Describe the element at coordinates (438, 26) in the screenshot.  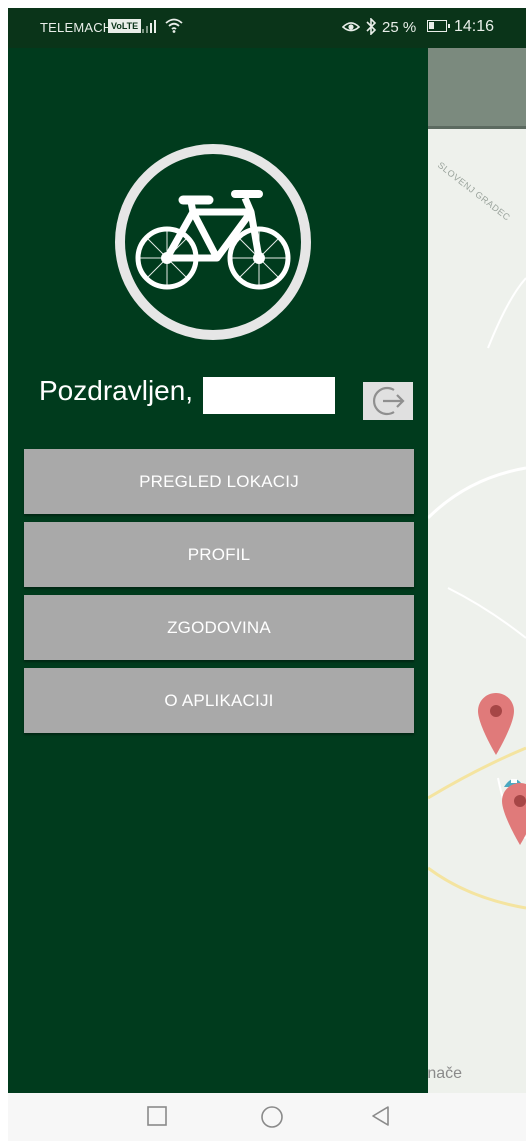
I see `battery-icon` at that location.